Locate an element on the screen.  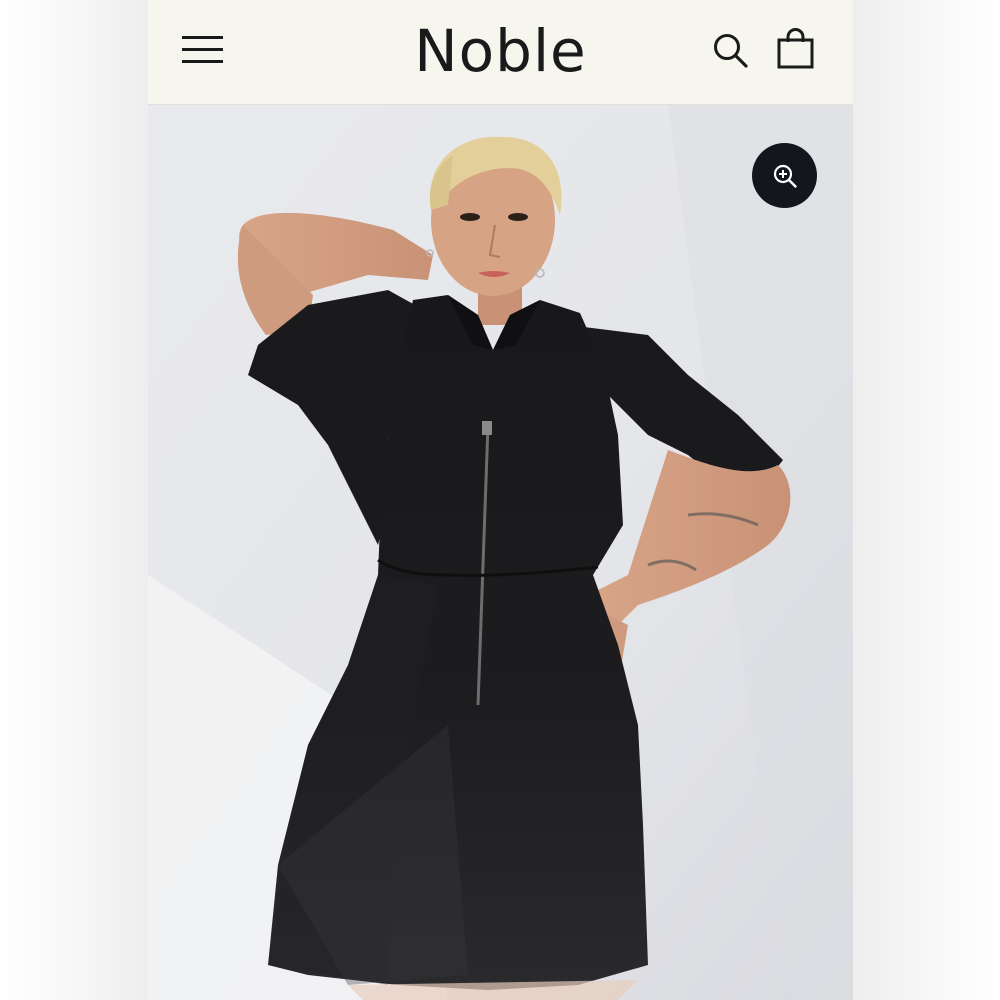
zoom-button is located at coordinates (784, 175).